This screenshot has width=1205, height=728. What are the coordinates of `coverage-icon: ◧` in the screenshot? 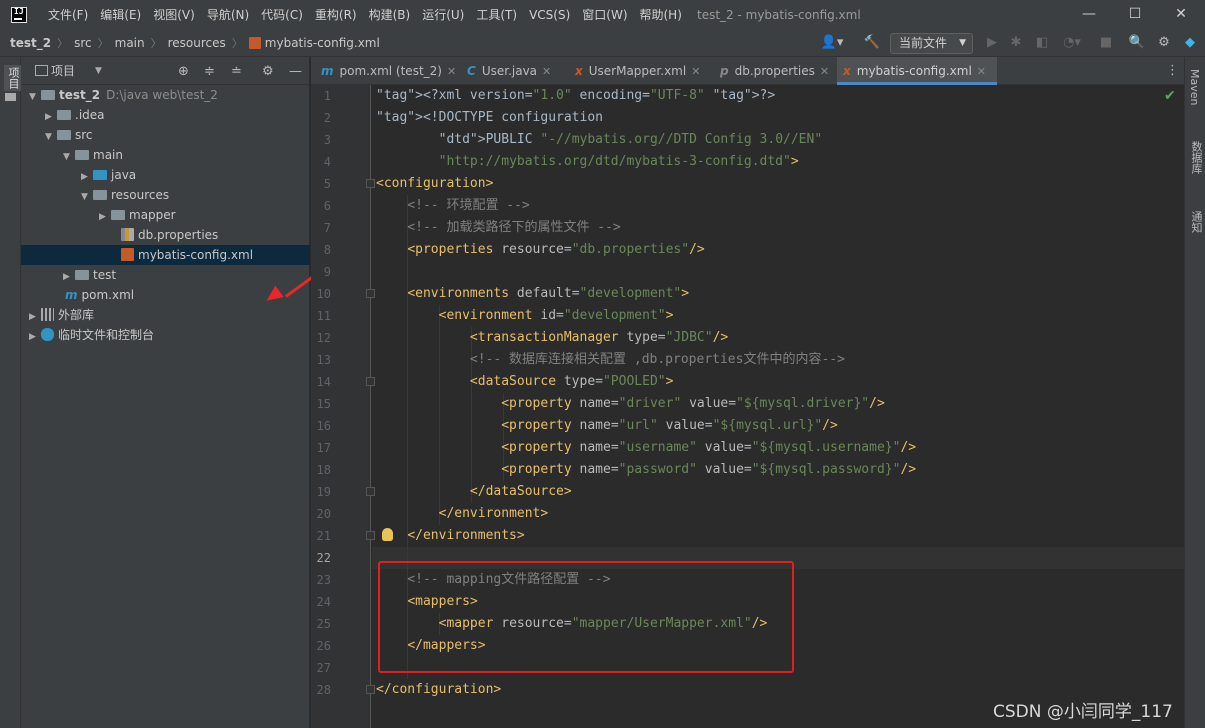 It's located at (1042, 43).